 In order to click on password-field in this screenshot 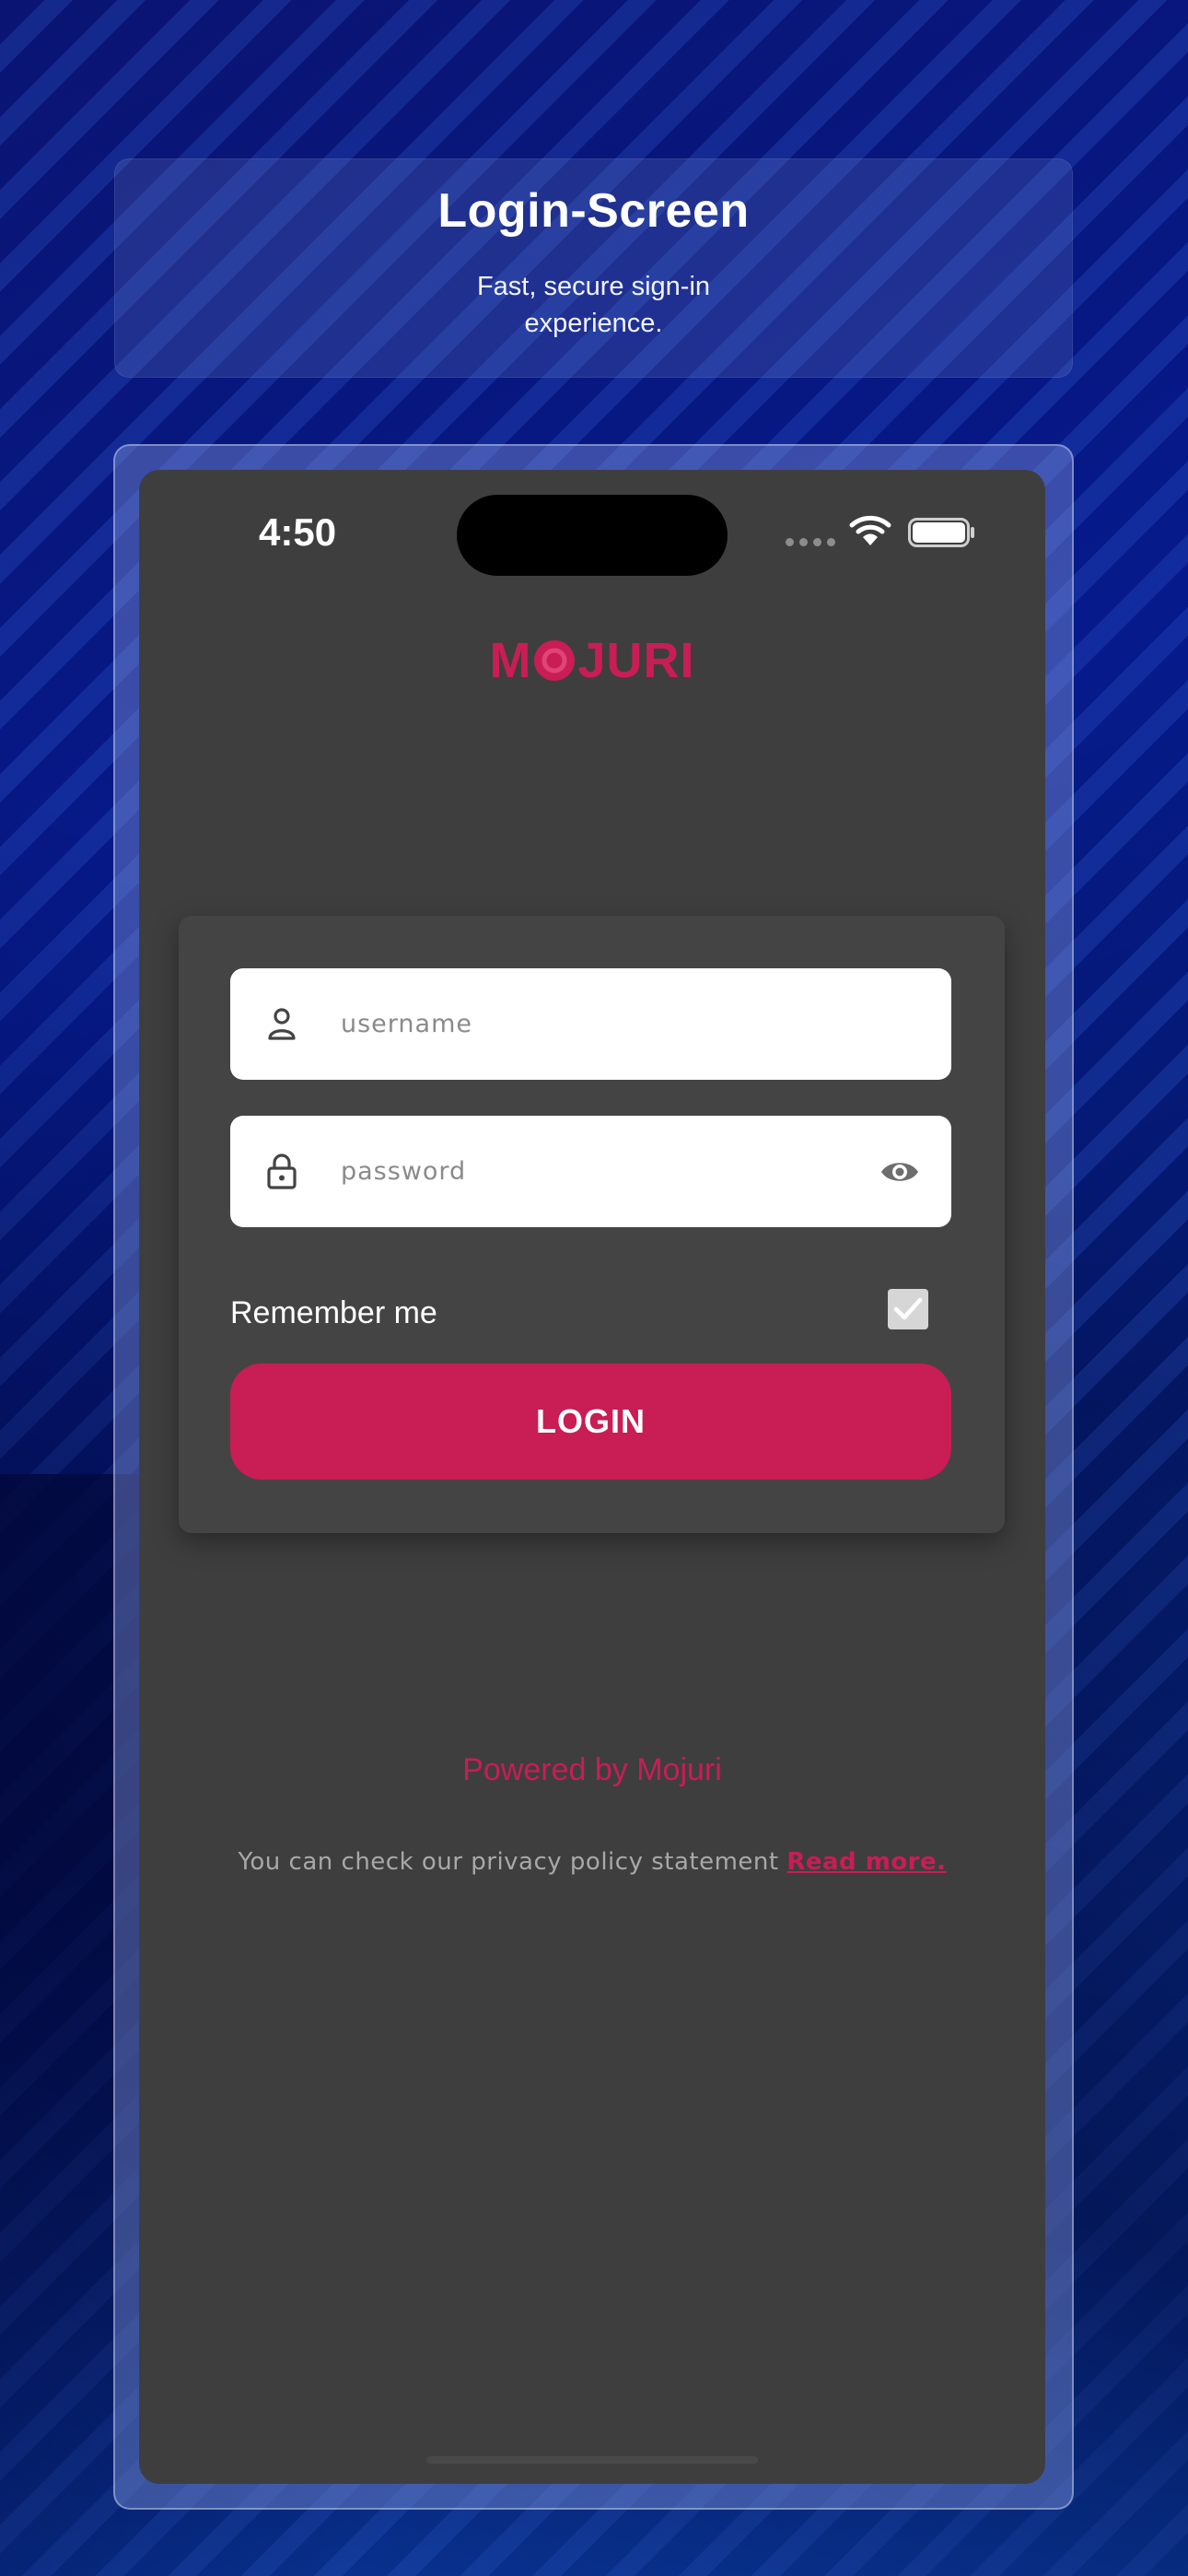, I will do `click(590, 1171)`.